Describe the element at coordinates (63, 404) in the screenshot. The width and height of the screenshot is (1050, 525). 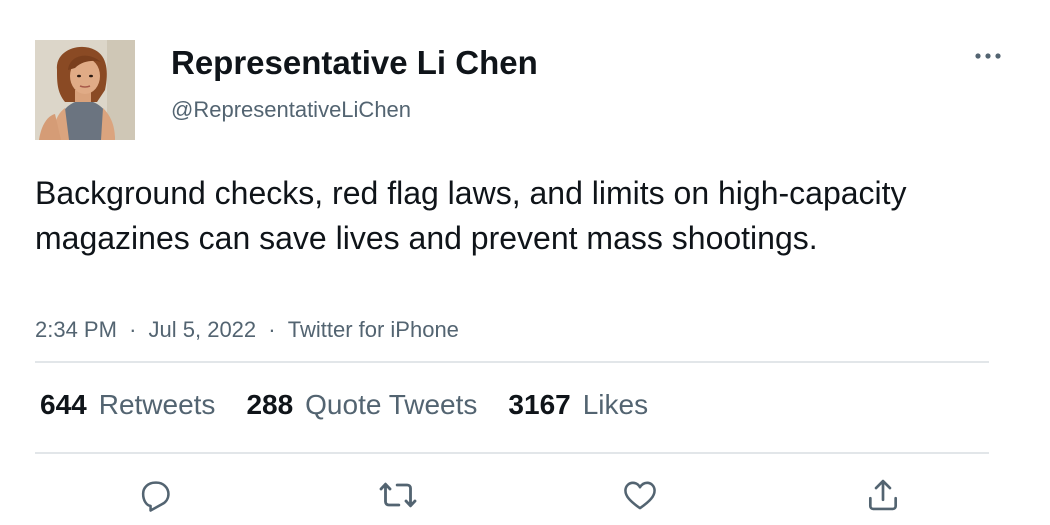
I see `retweets-count: 644` at that location.